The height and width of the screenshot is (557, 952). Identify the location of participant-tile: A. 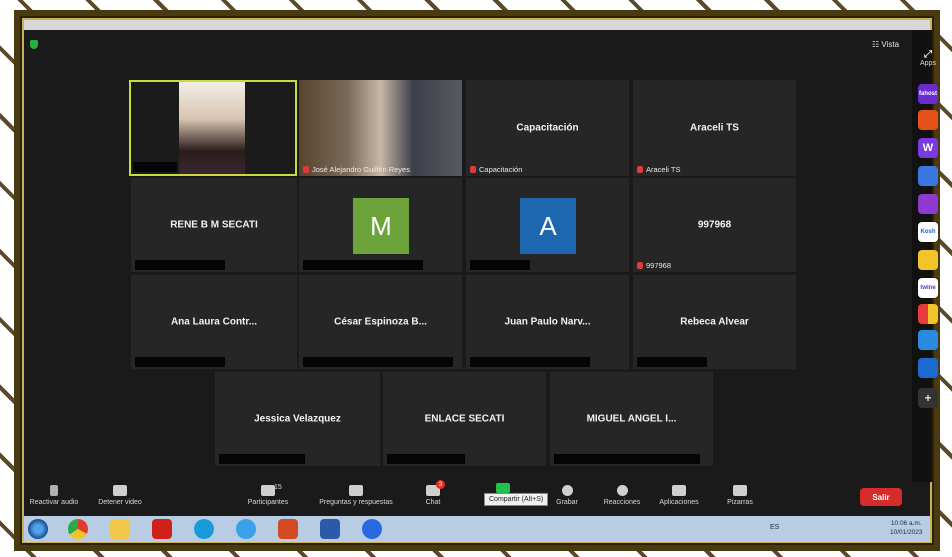
(547, 225).